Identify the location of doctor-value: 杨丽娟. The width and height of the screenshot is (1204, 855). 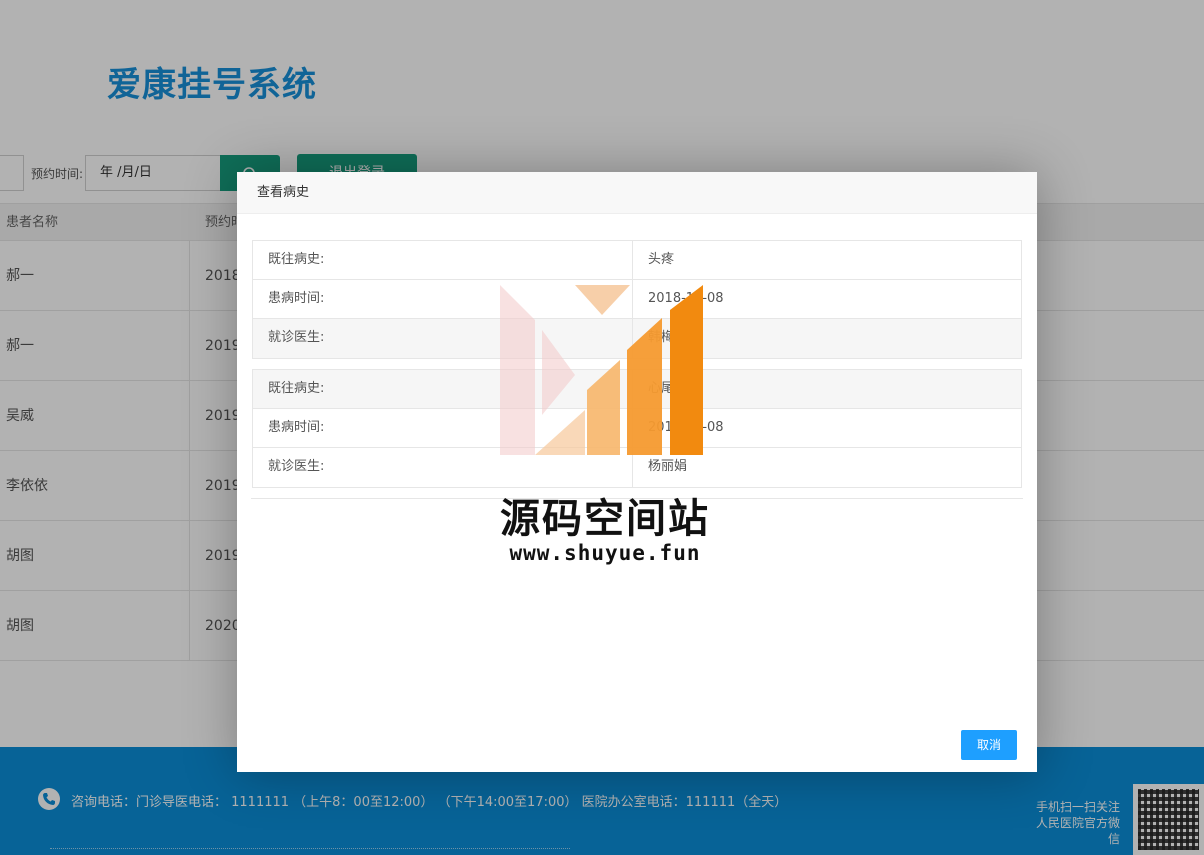
(668, 466).